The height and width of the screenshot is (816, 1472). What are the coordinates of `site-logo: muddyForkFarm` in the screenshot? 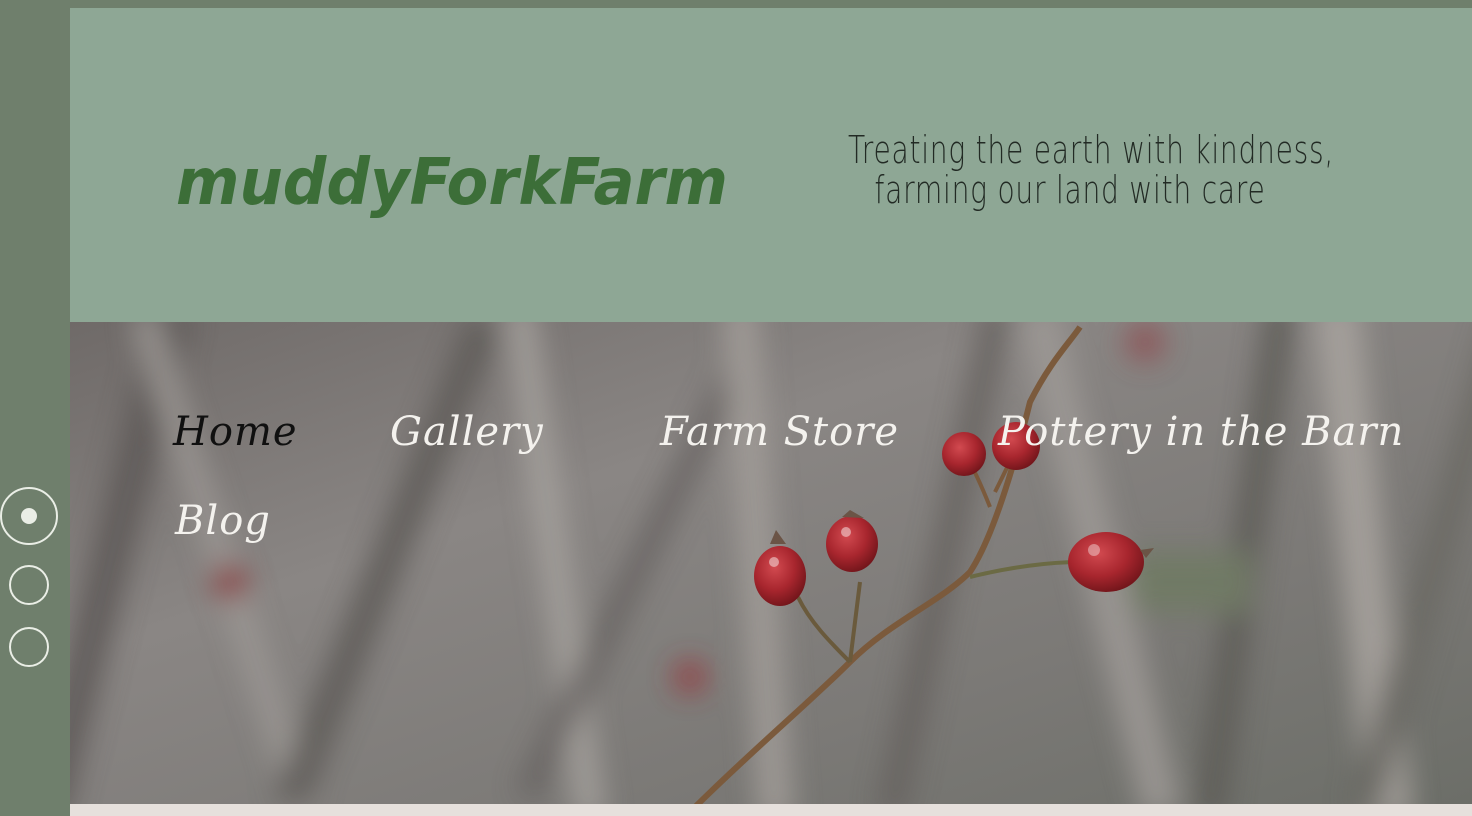 It's located at (454, 172).